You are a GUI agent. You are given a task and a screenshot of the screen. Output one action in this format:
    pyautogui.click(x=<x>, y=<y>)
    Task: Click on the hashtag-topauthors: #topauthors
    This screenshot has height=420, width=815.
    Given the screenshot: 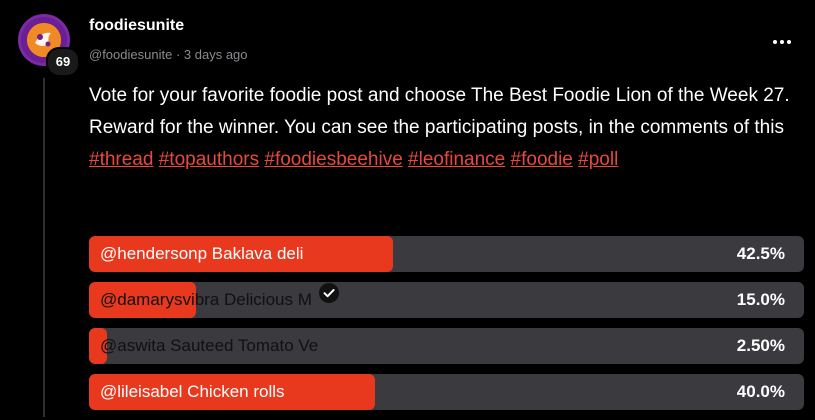 What is the action you would take?
    pyautogui.click(x=209, y=159)
    